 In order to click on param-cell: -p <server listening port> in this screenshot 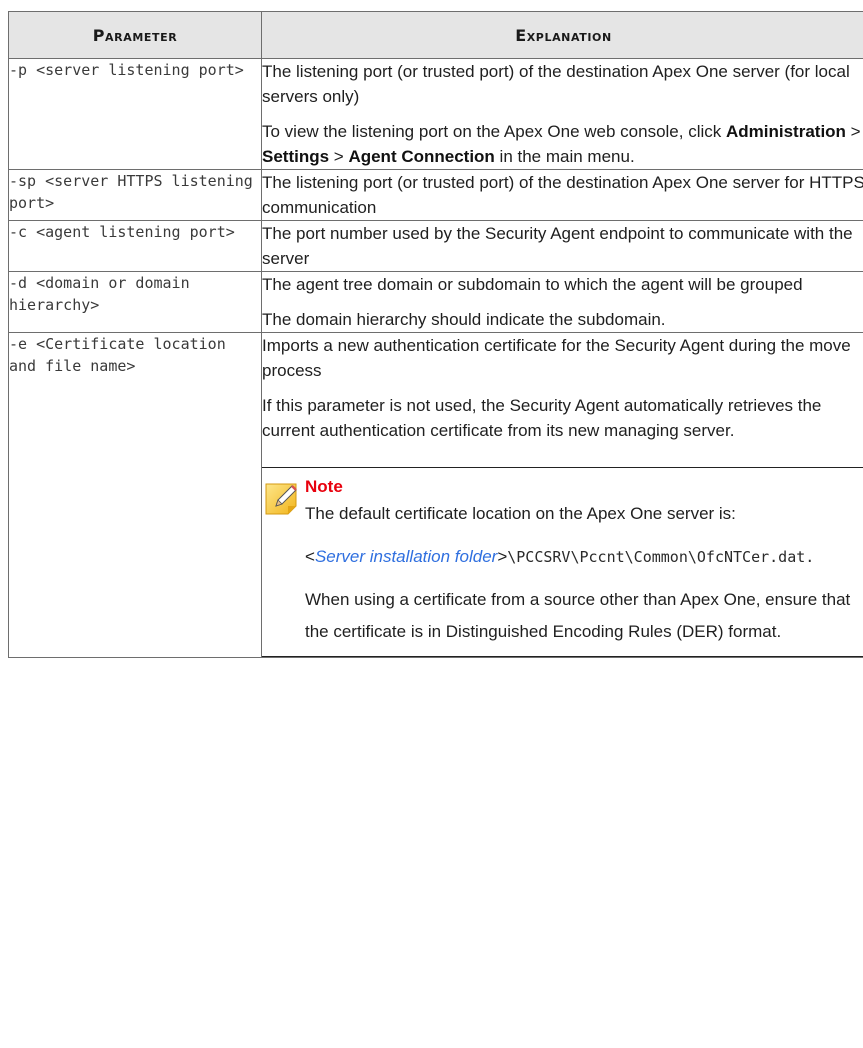, I will do `click(135, 114)`.